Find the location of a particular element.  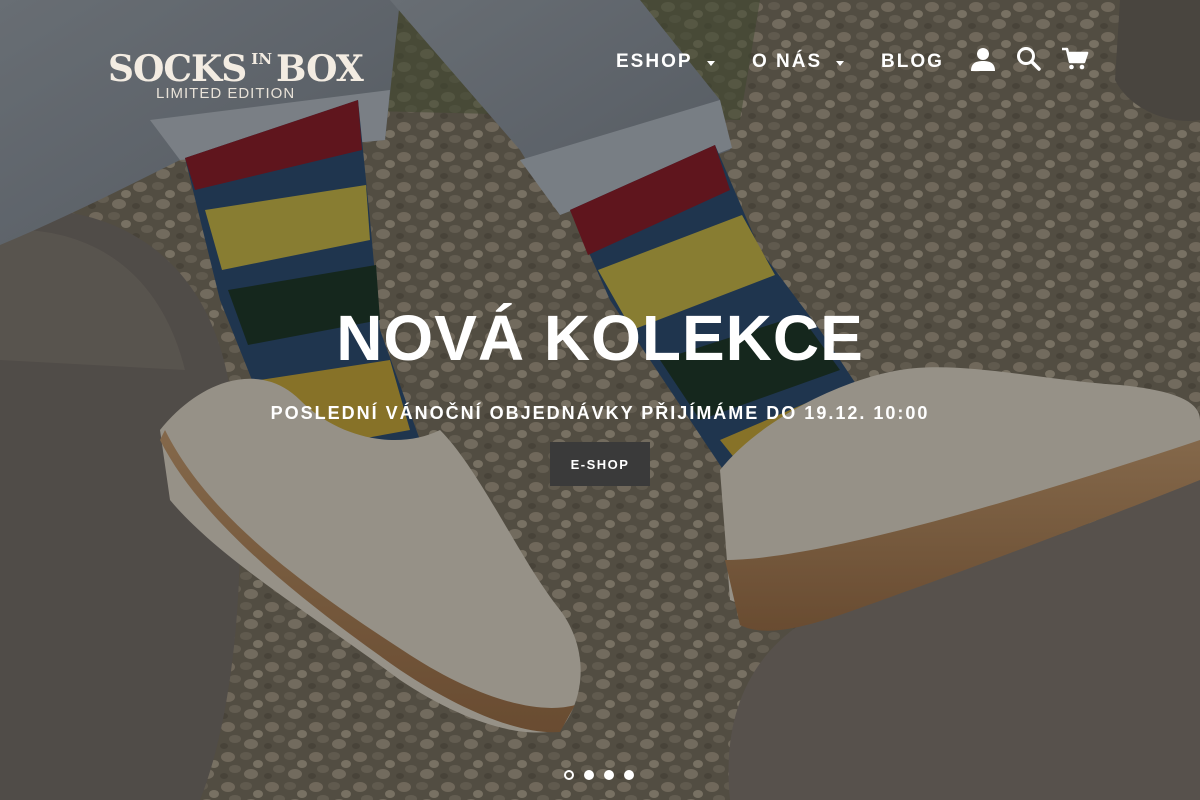

nav-item-o-nas: O NÁS is located at coordinates (798, 62).